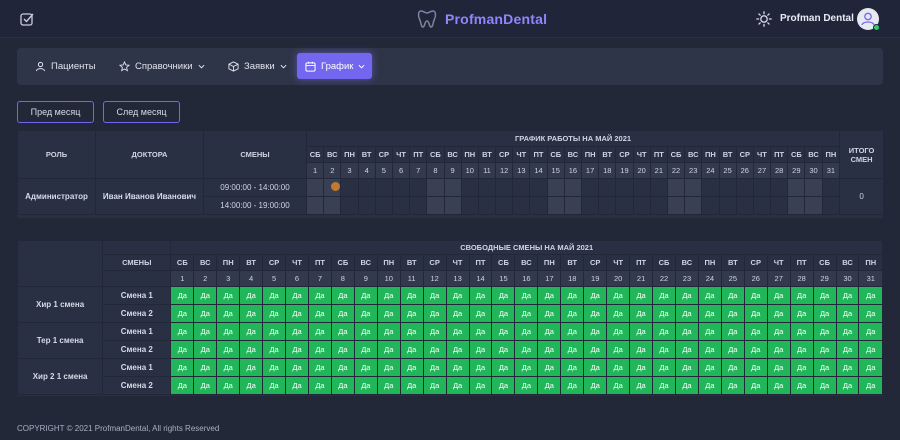  What do you see at coordinates (868, 19) in the screenshot?
I see `avatar` at bounding box center [868, 19].